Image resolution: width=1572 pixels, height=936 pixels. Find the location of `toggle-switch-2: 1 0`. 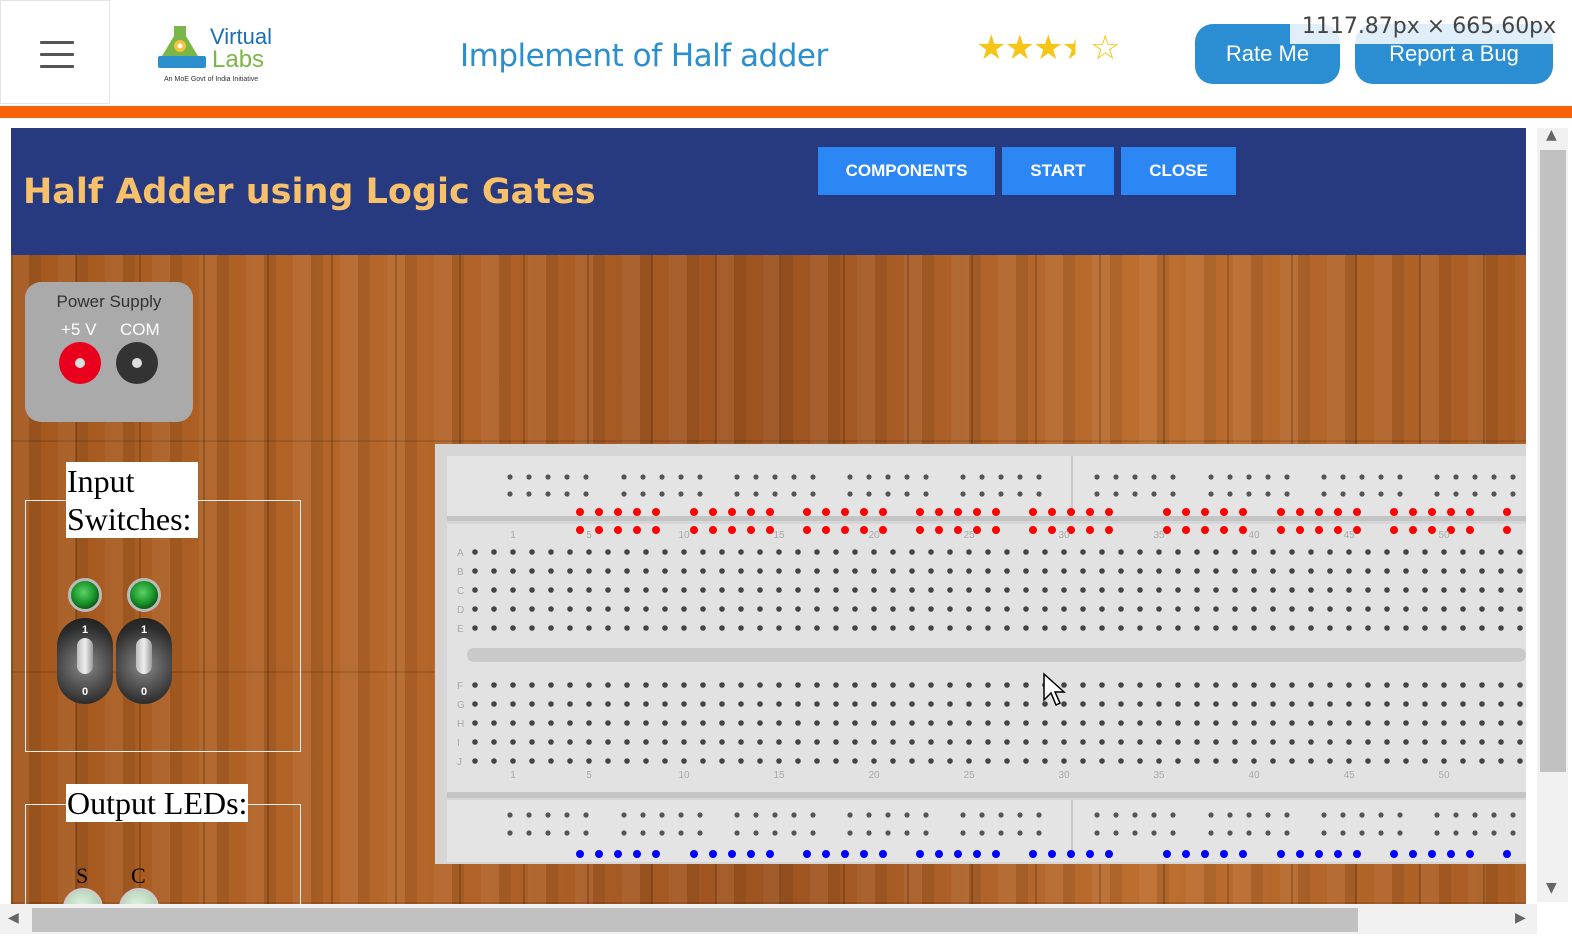

toggle-switch-2: 1 0 is located at coordinates (144, 661).